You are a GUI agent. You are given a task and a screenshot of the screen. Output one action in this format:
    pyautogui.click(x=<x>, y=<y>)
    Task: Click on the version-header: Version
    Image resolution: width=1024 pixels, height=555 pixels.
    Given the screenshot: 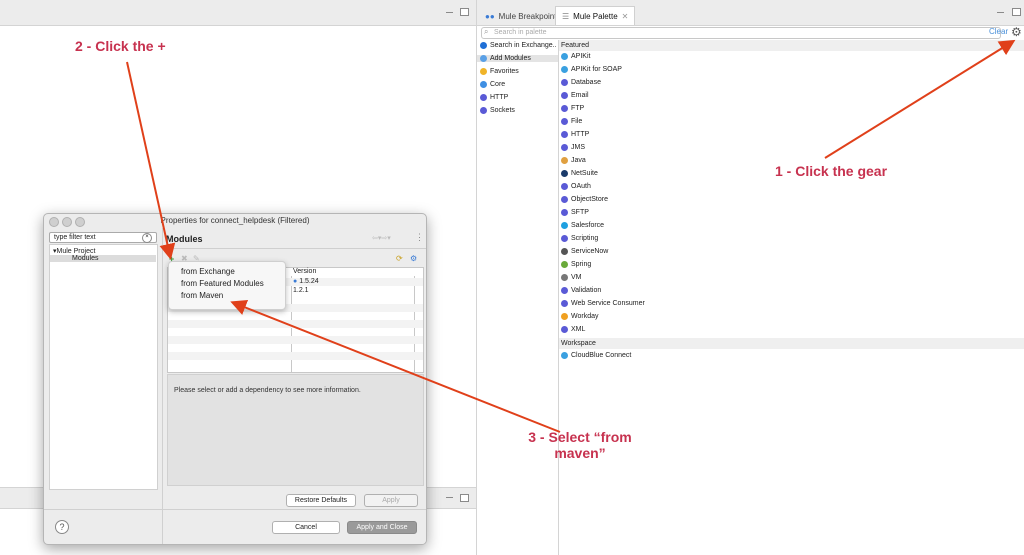 What is the action you would take?
    pyautogui.click(x=305, y=271)
    